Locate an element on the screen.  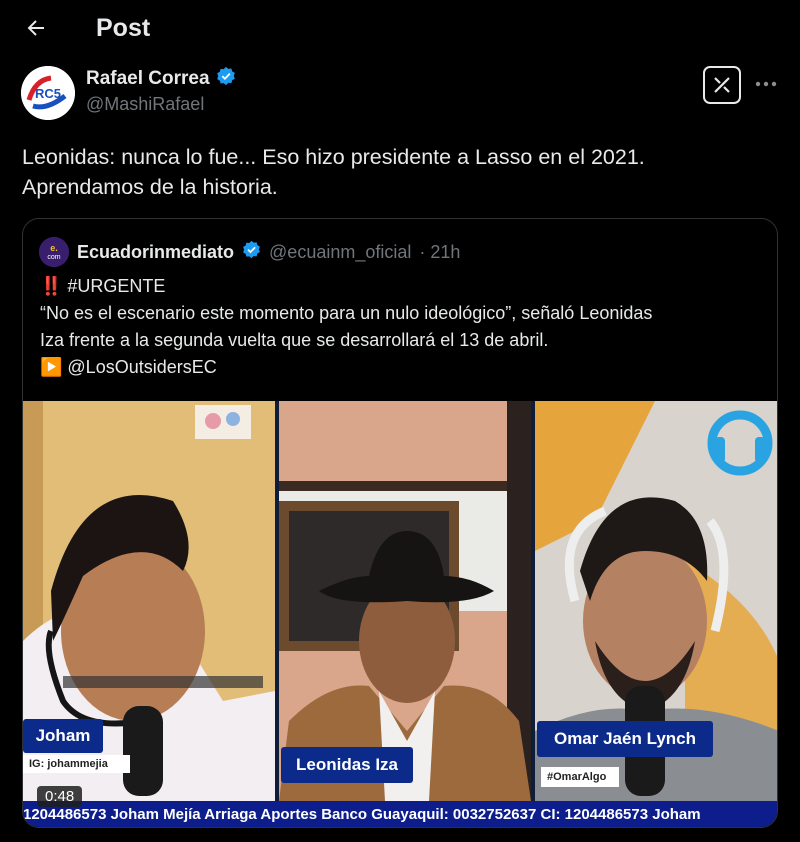
quoted-avatar: e. com is located at coordinates (54, 252).